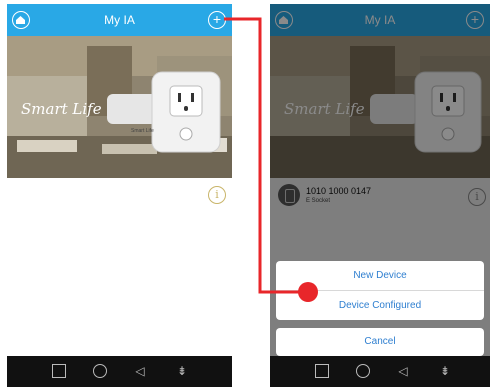 The width and height of the screenshot is (491, 387). Describe the element at coordinates (61, 109) in the screenshot. I see `banner-caption: Smart Life` at that location.